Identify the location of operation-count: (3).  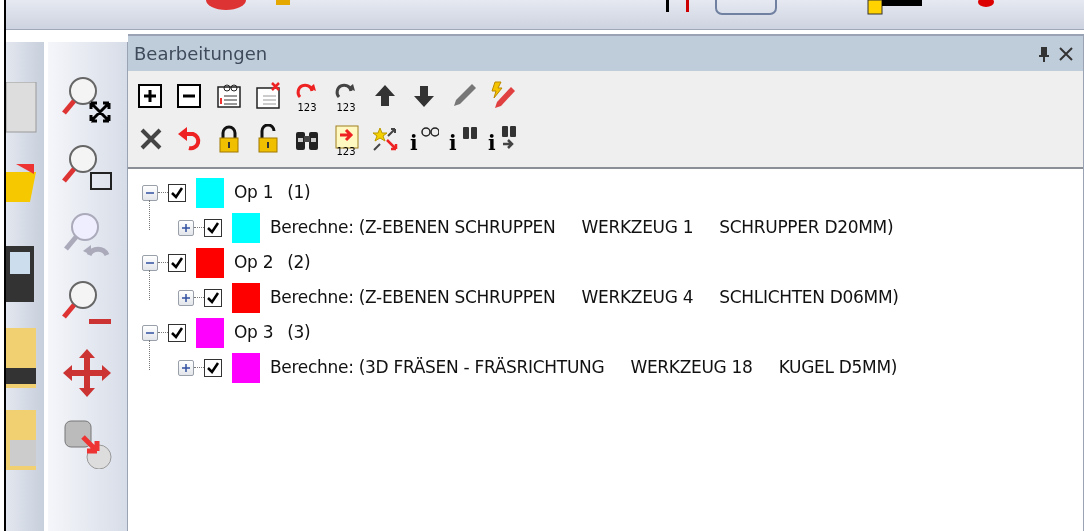
(299, 332).